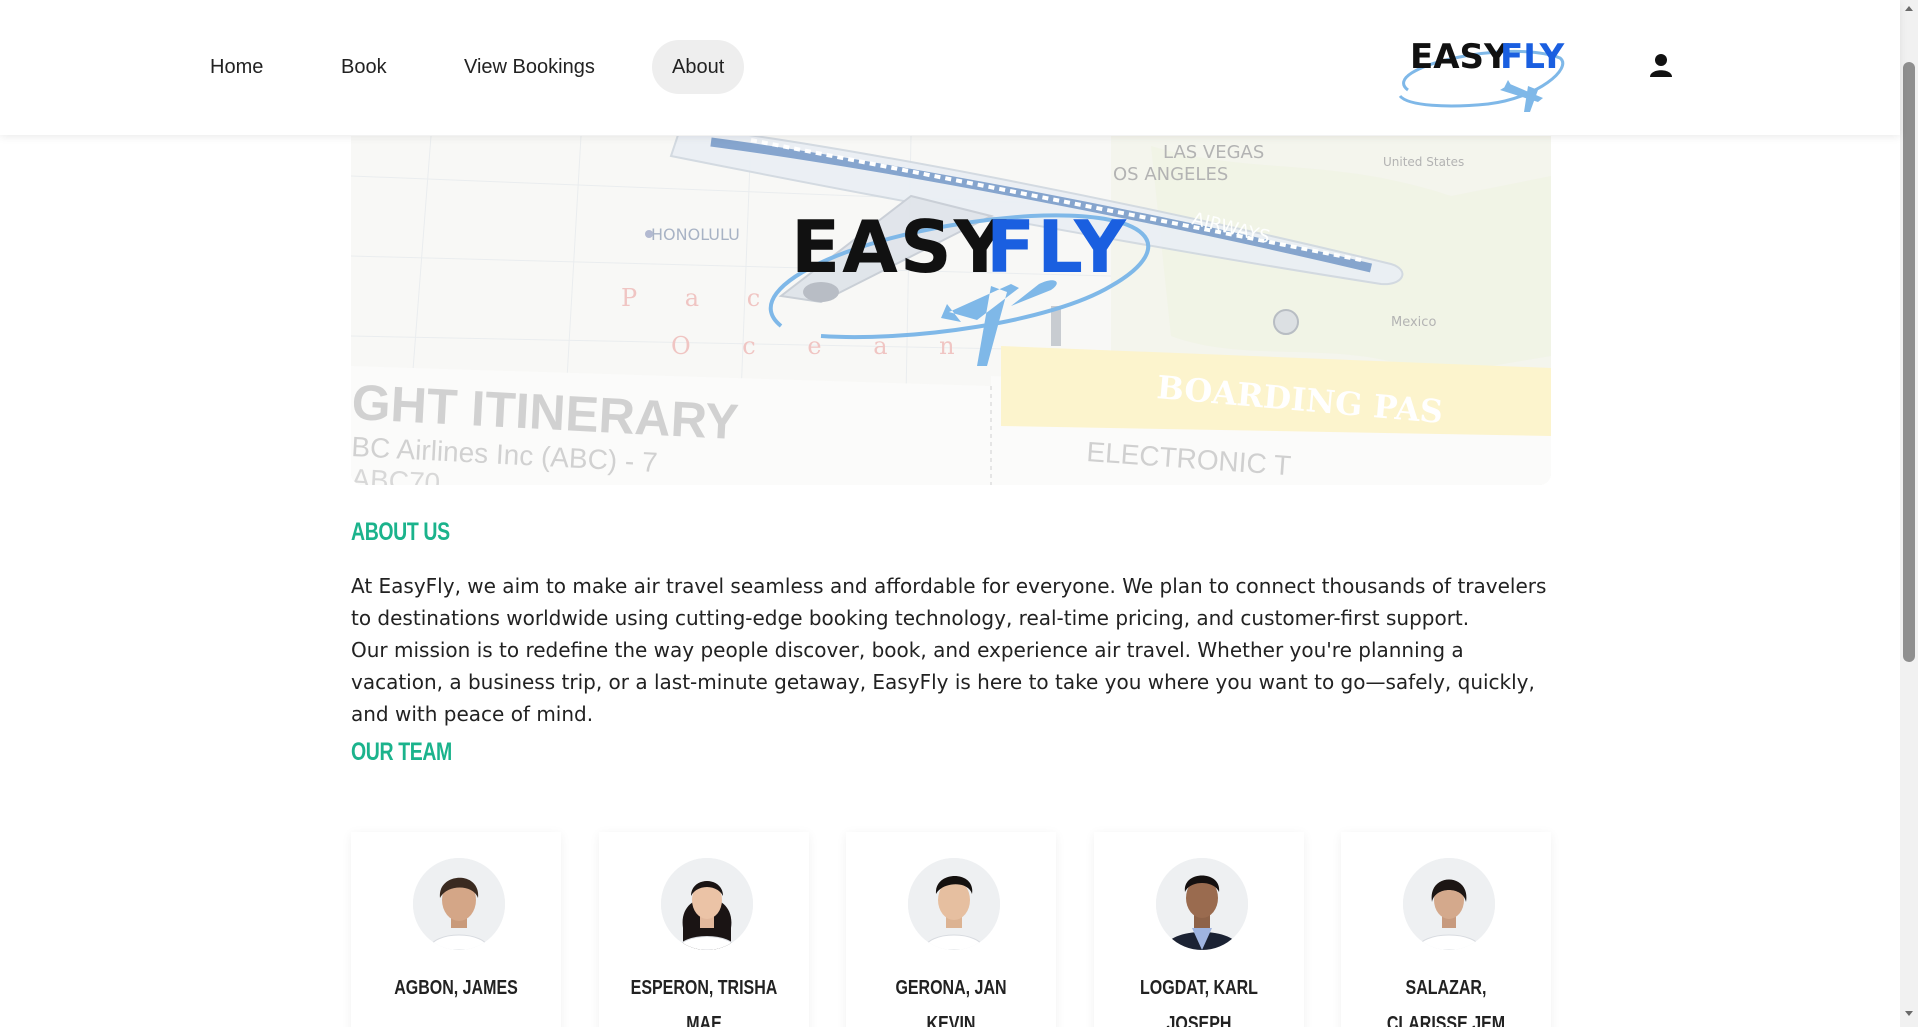  I want to click on nav-home: Home, so click(236, 67).